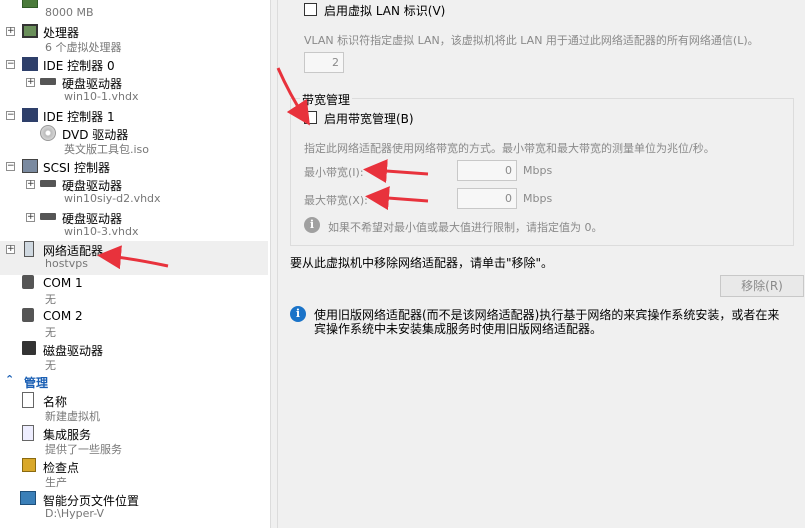 The image size is (805, 528). What do you see at coordinates (30, 4) in the screenshot?
I see `memory-icon` at bounding box center [30, 4].